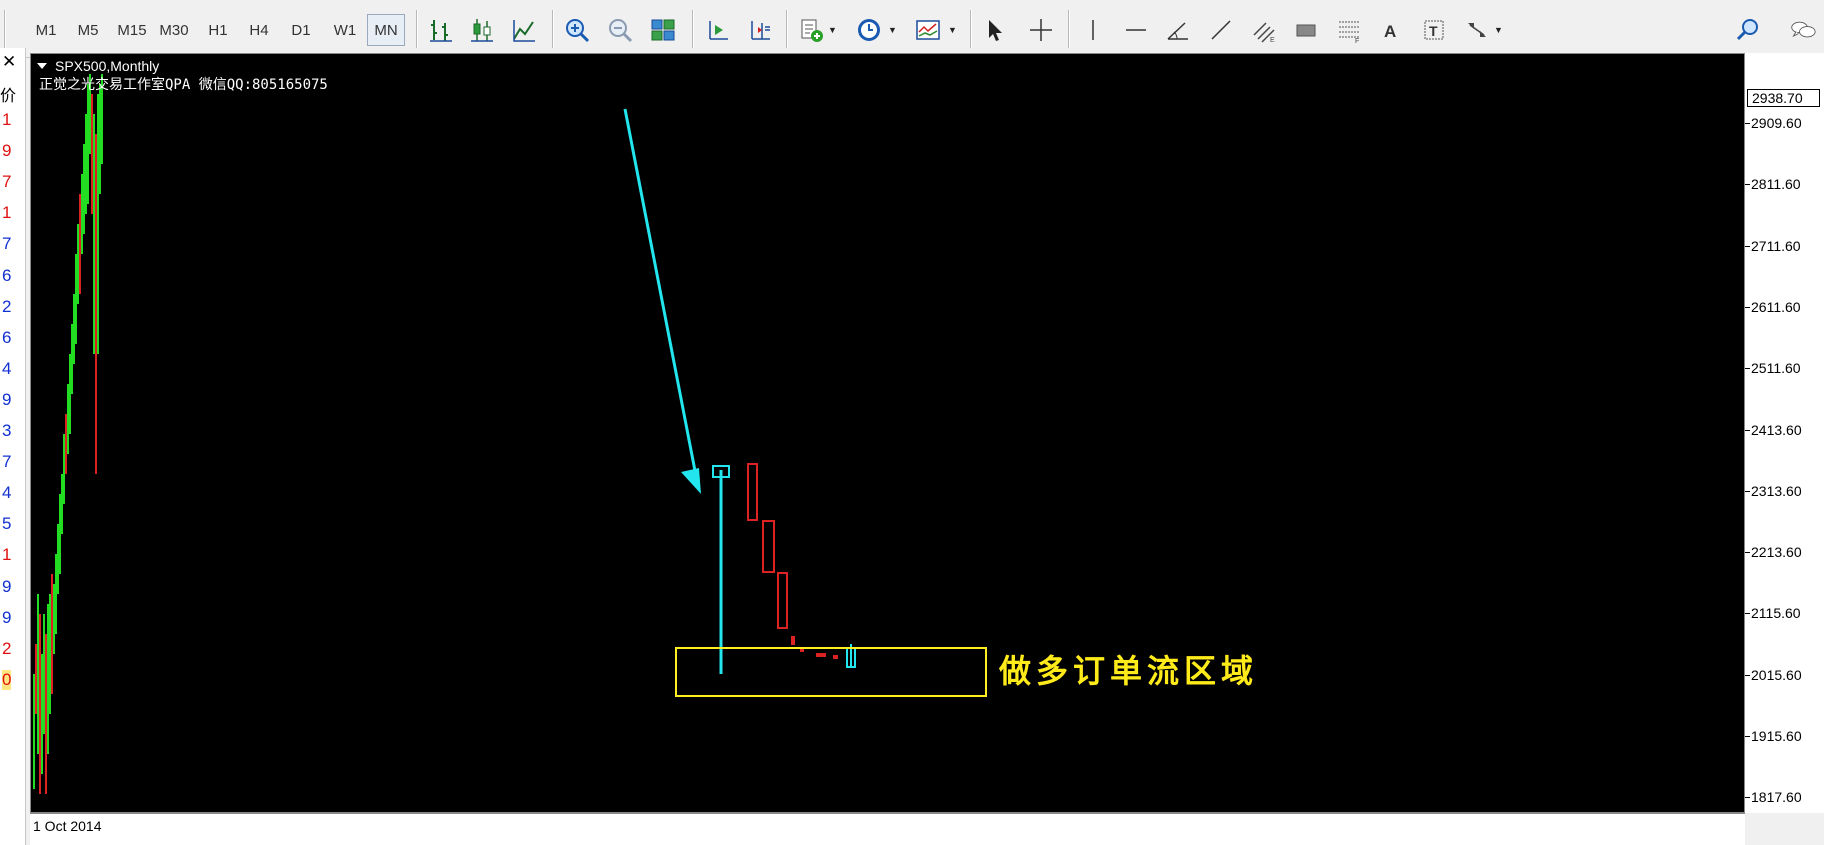 This screenshot has height=845, width=1824. Describe the element at coordinates (183, 85) in the screenshot. I see `studio-watermark-text: 正觉之光交易工作室QPA 微信QQ:805165075` at that location.